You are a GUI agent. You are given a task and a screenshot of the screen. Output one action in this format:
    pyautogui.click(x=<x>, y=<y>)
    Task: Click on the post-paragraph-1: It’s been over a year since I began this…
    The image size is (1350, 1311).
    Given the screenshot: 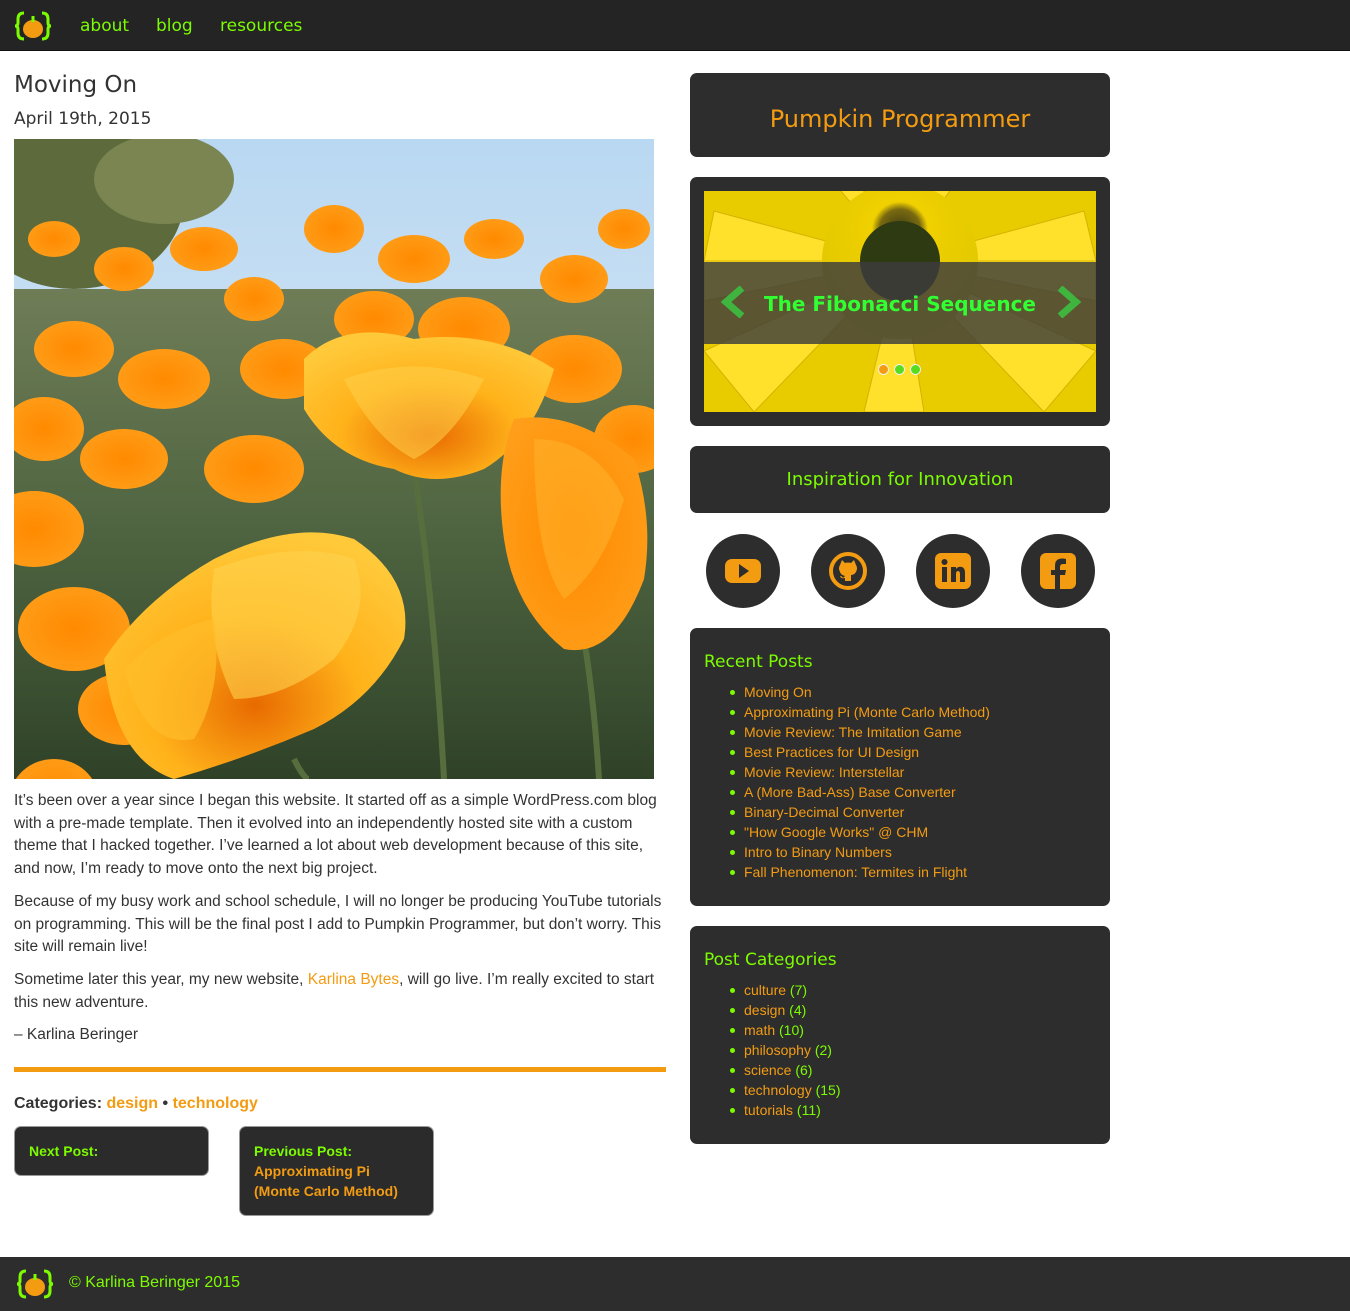 What is the action you would take?
    pyautogui.click(x=335, y=834)
    